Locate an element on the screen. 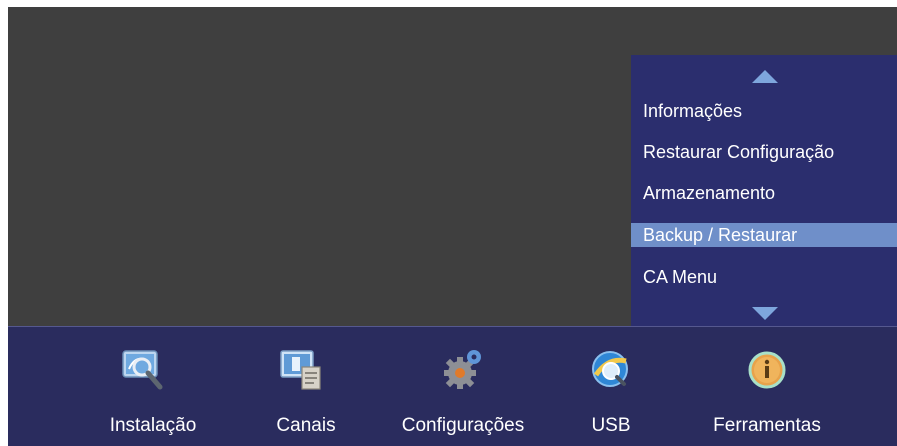 The height and width of the screenshot is (446, 897). menu-item-ca-menu: CA Menu is located at coordinates (764, 277).